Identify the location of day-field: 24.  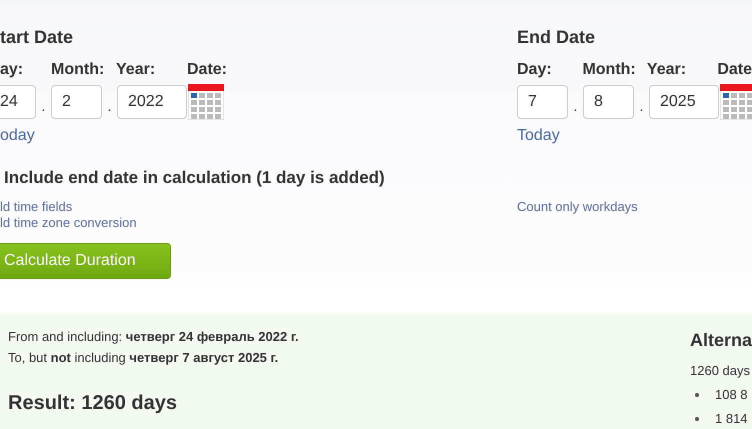
(18, 102).